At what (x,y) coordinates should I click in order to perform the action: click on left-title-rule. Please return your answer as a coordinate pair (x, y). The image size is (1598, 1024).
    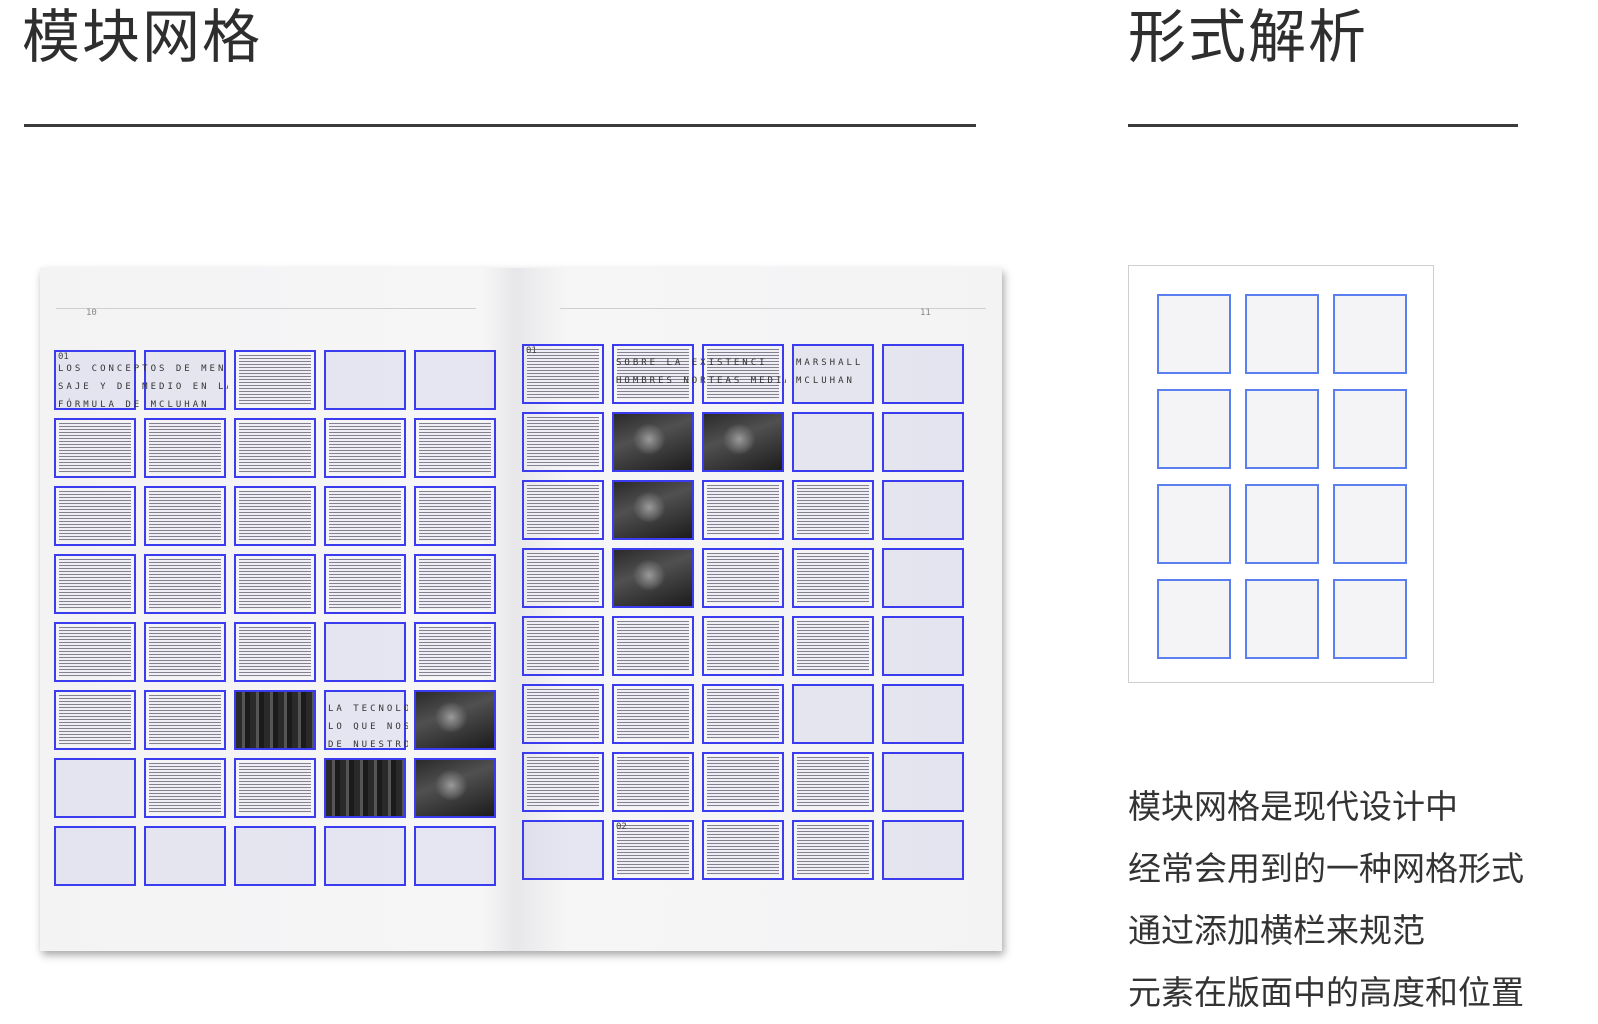
    Looking at the image, I should click on (500, 125).